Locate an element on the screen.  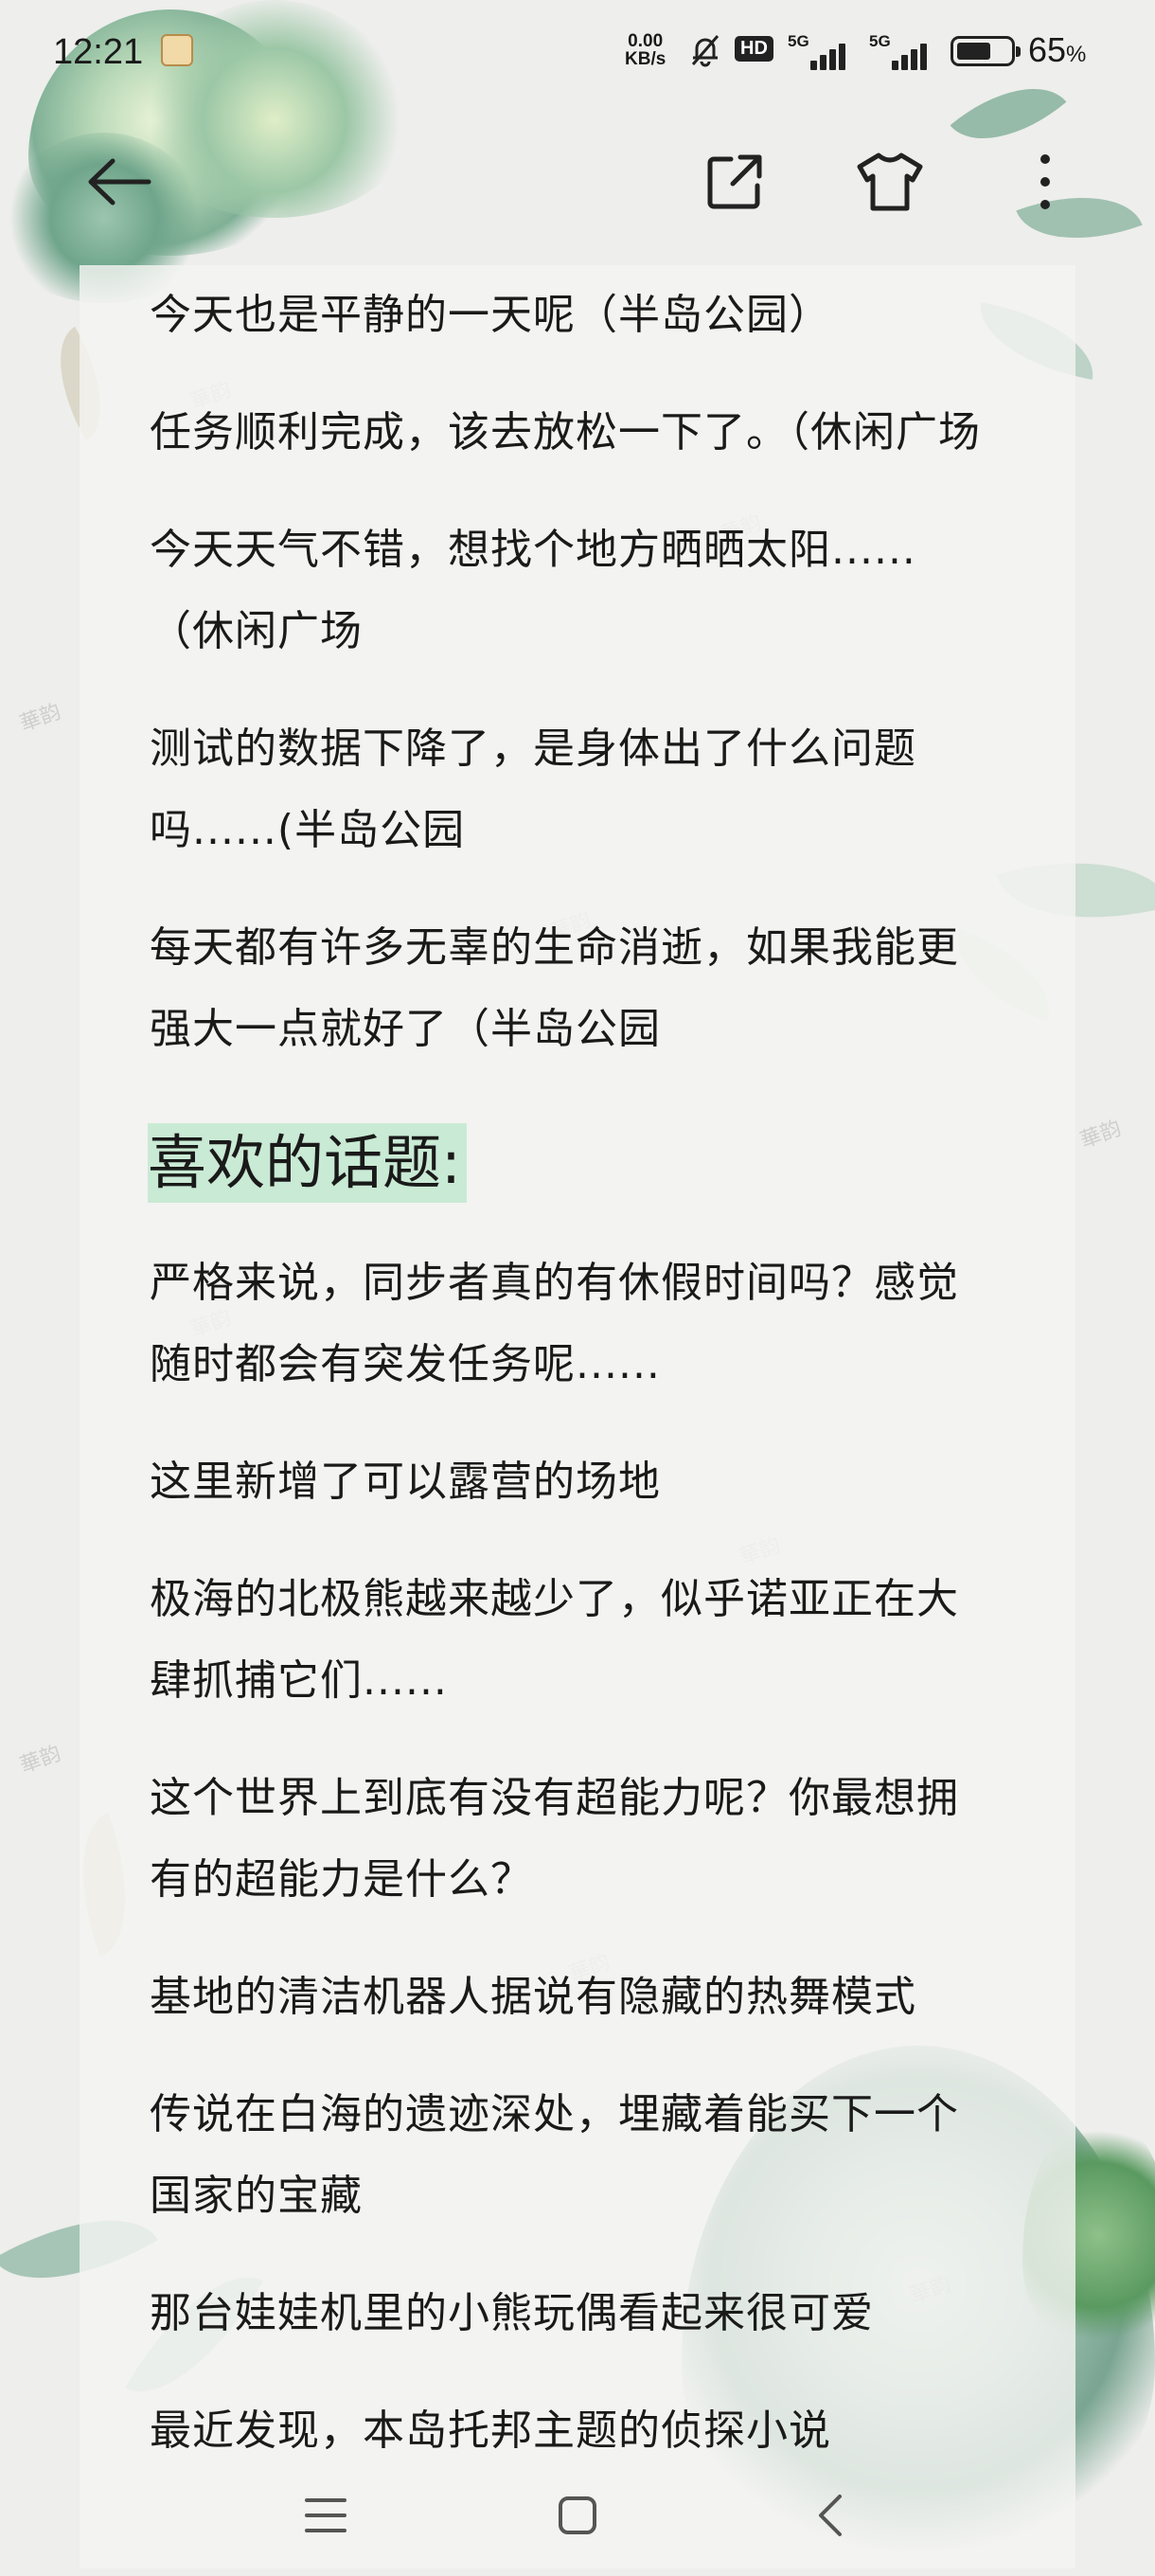
sim1-label: 5G is located at coordinates (798, 41).